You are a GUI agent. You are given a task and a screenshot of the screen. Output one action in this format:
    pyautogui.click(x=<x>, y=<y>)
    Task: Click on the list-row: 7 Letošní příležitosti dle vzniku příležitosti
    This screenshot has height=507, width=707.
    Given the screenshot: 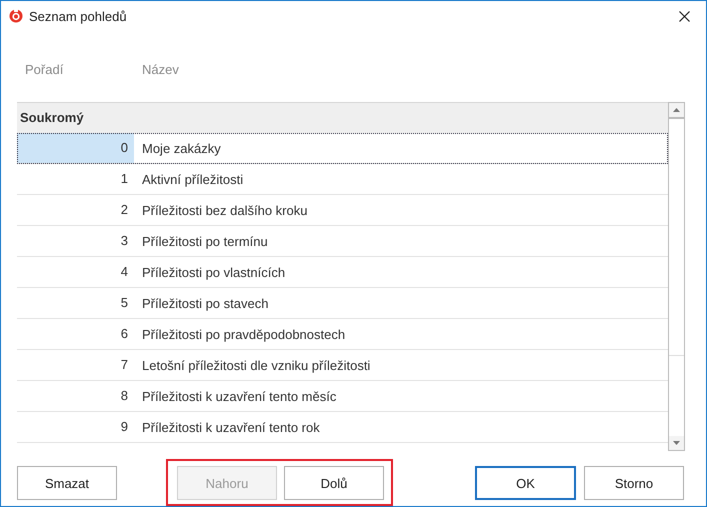 What is the action you would take?
    pyautogui.click(x=342, y=366)
    